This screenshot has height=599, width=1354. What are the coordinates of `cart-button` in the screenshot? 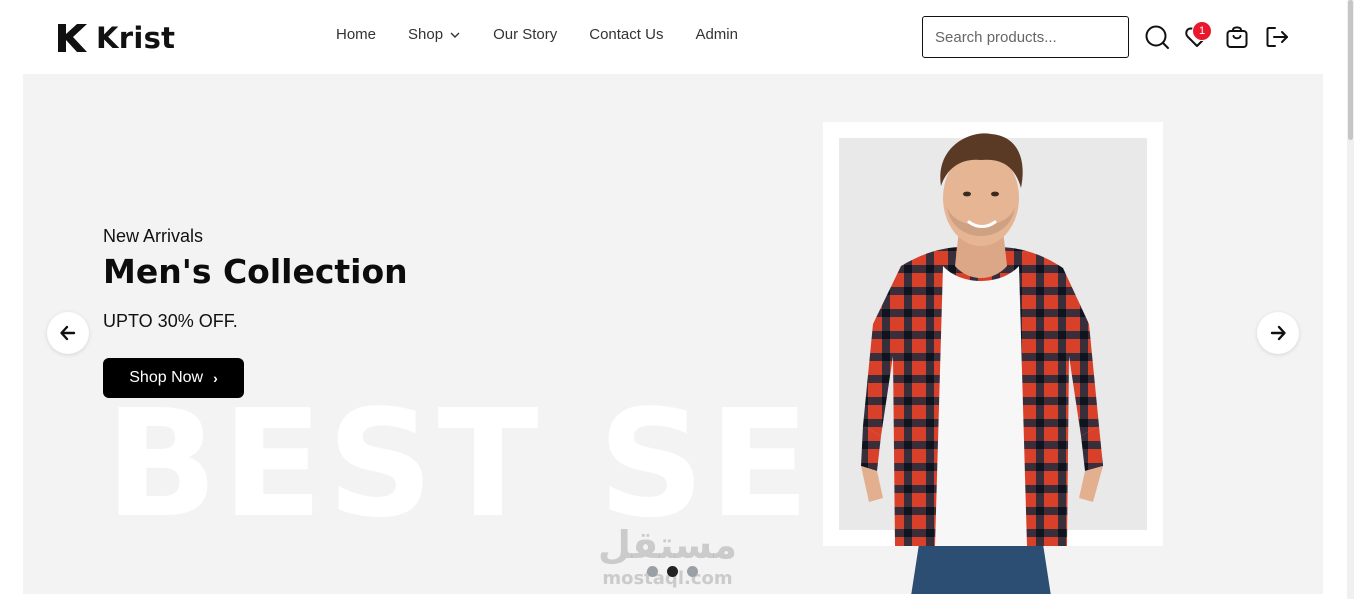 It's located at (1237, 37).